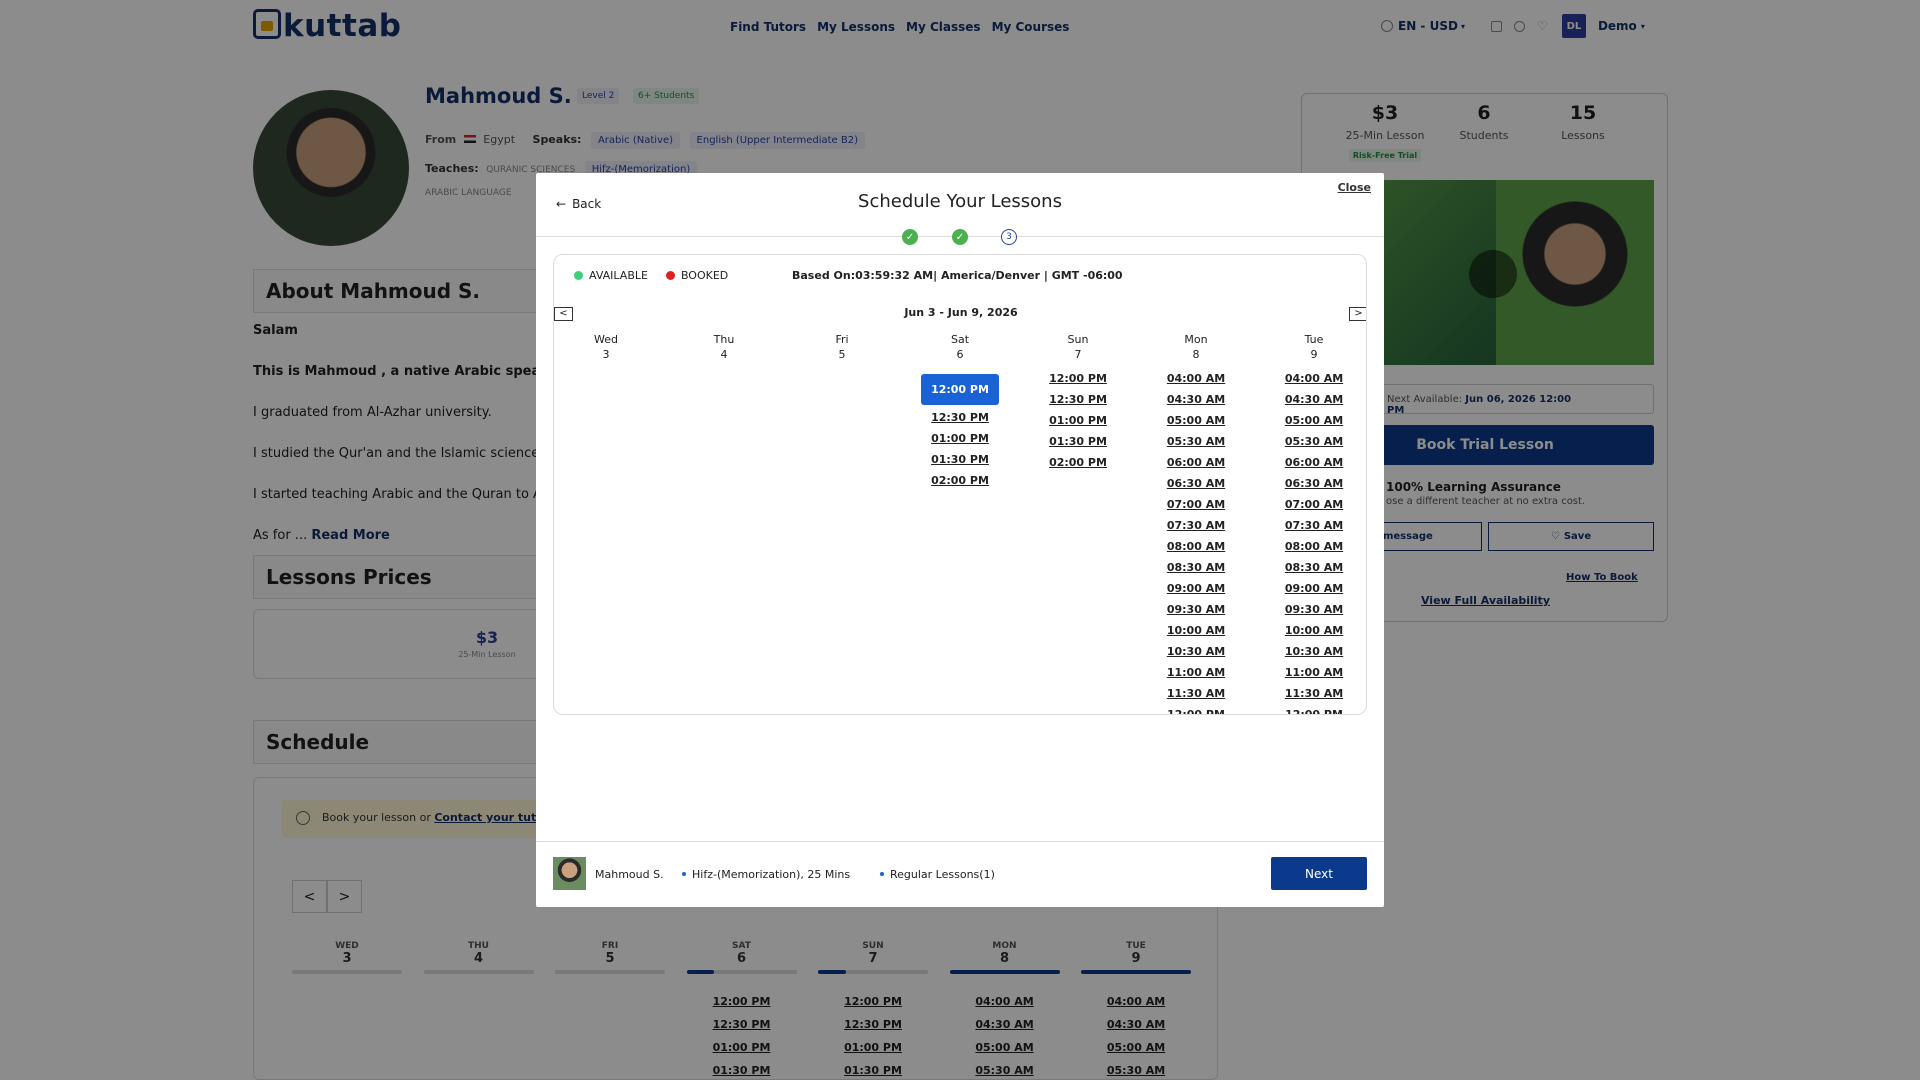 The width and height of the screenshot is (1920, 1080). Describe the element at coordinates (606, 347) in the screenshot. I see `day-header: Wed 3` at that location.